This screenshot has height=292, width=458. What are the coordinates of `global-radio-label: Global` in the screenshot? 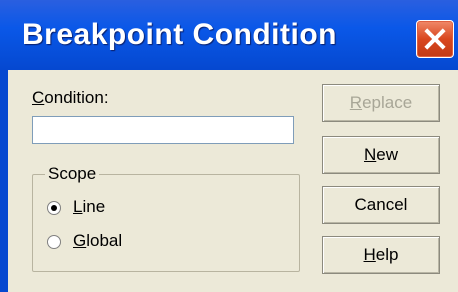 It's located at (98, 240).